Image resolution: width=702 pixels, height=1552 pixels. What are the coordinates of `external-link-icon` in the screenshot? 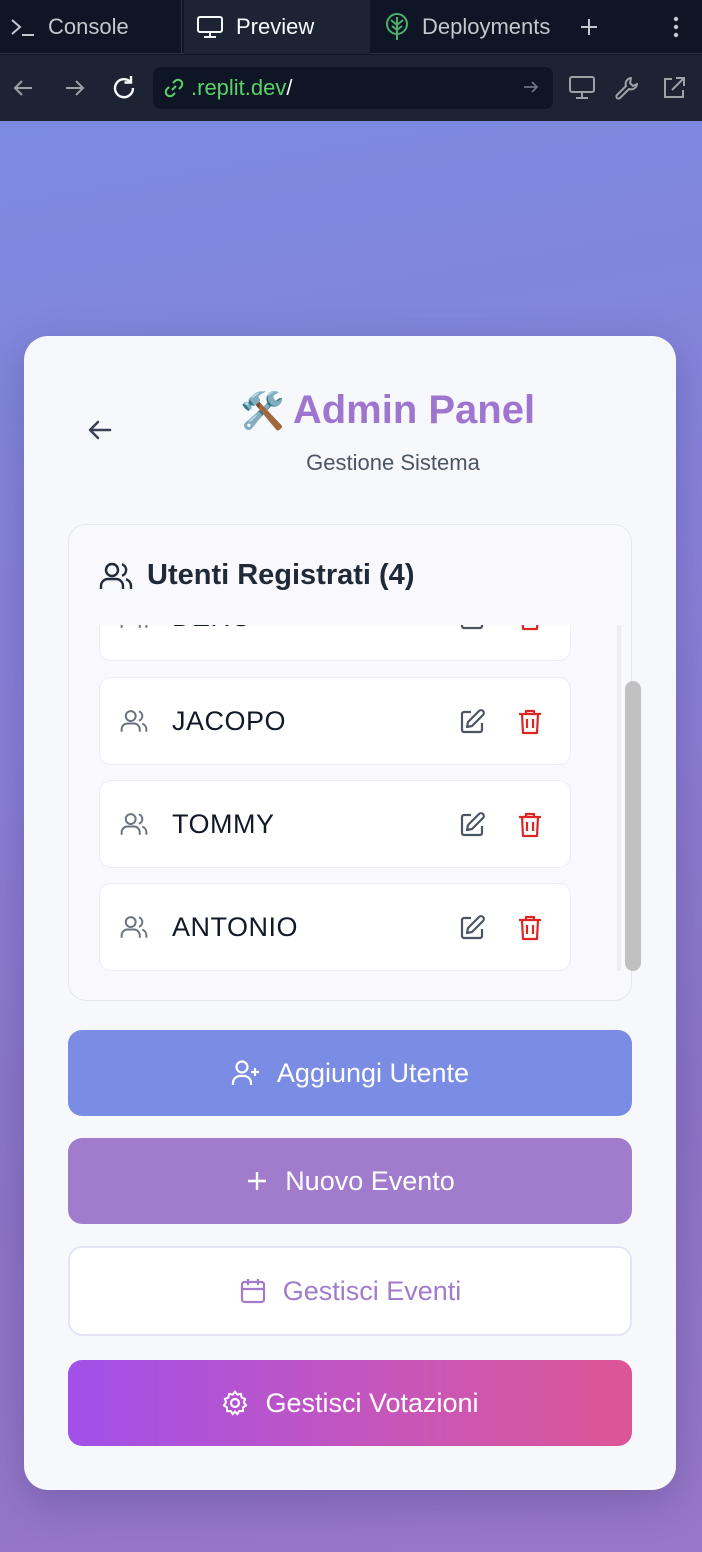 It's located at (674, 87).